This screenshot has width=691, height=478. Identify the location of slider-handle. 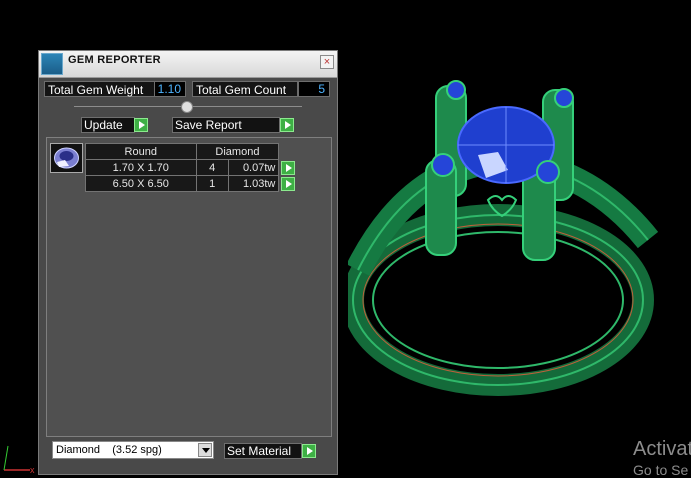
(187, 107).